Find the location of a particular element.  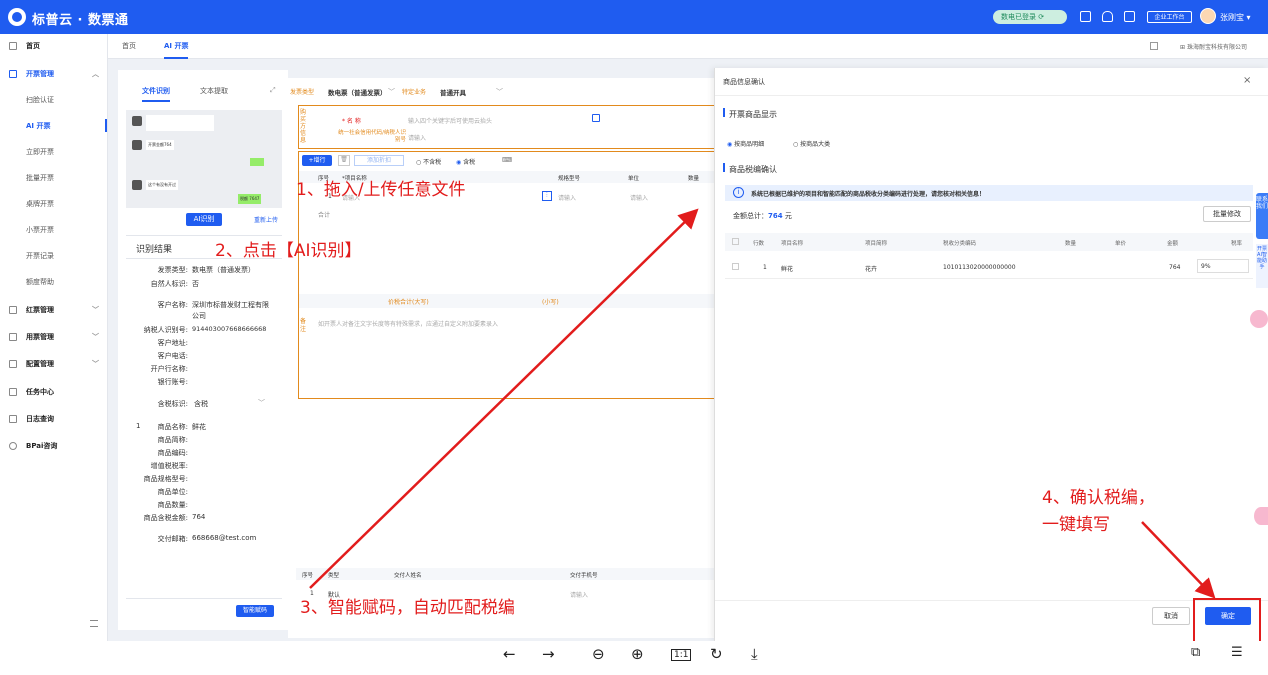

rotate-icon: ↻ is located at coordinates (716, 654).